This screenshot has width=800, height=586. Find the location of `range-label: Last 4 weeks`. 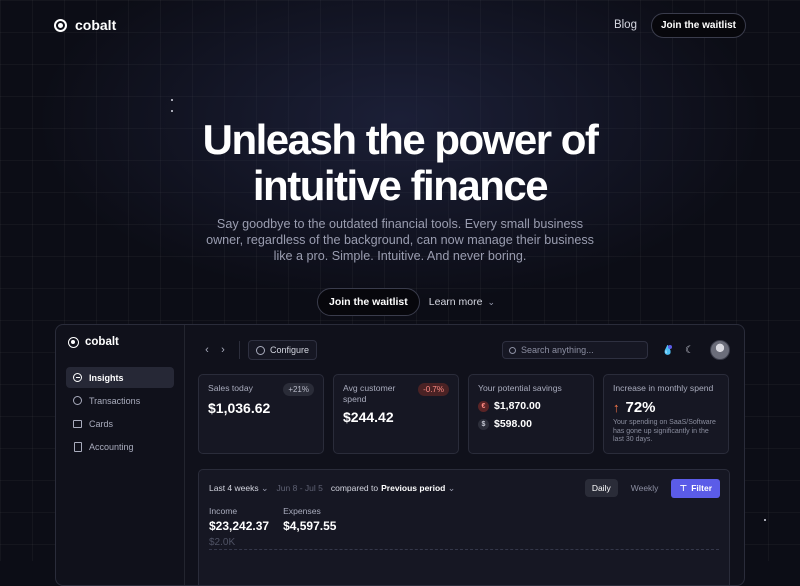

range-label: Last 4 weeks is located at coordinates (234, 487).